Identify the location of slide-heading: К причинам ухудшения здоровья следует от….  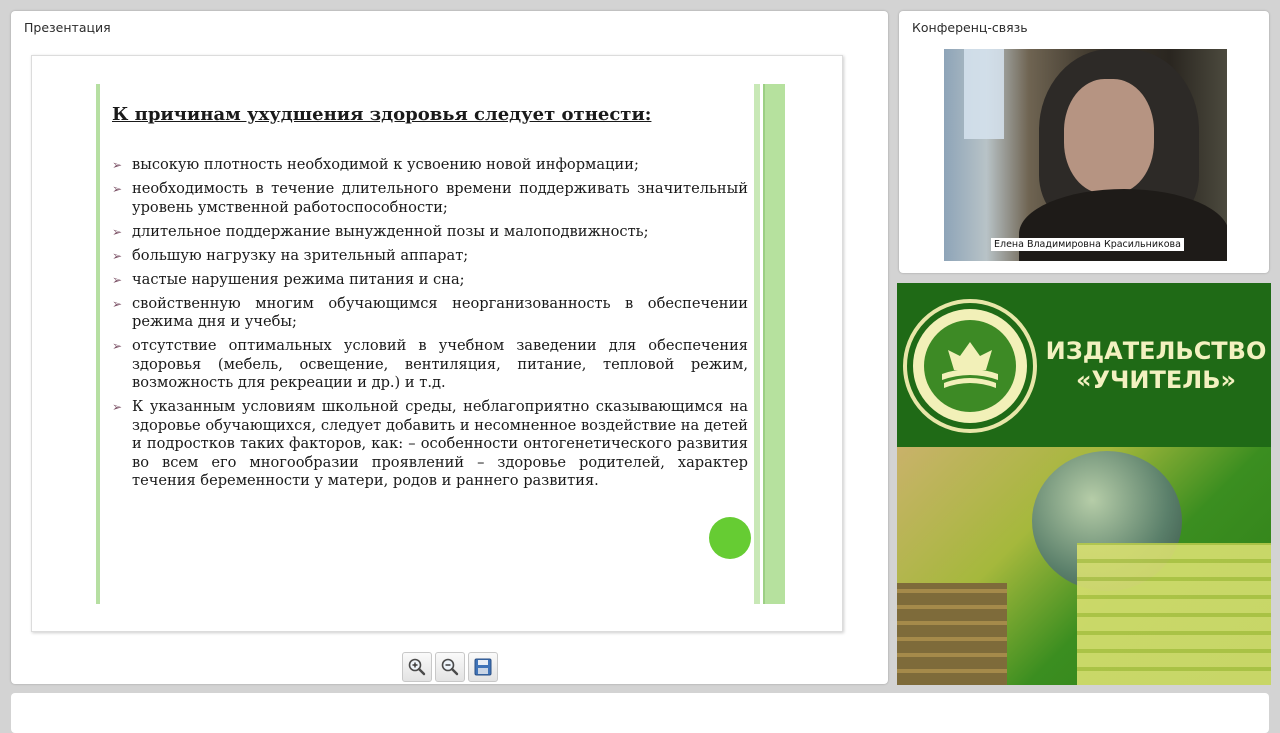
(382, 114).